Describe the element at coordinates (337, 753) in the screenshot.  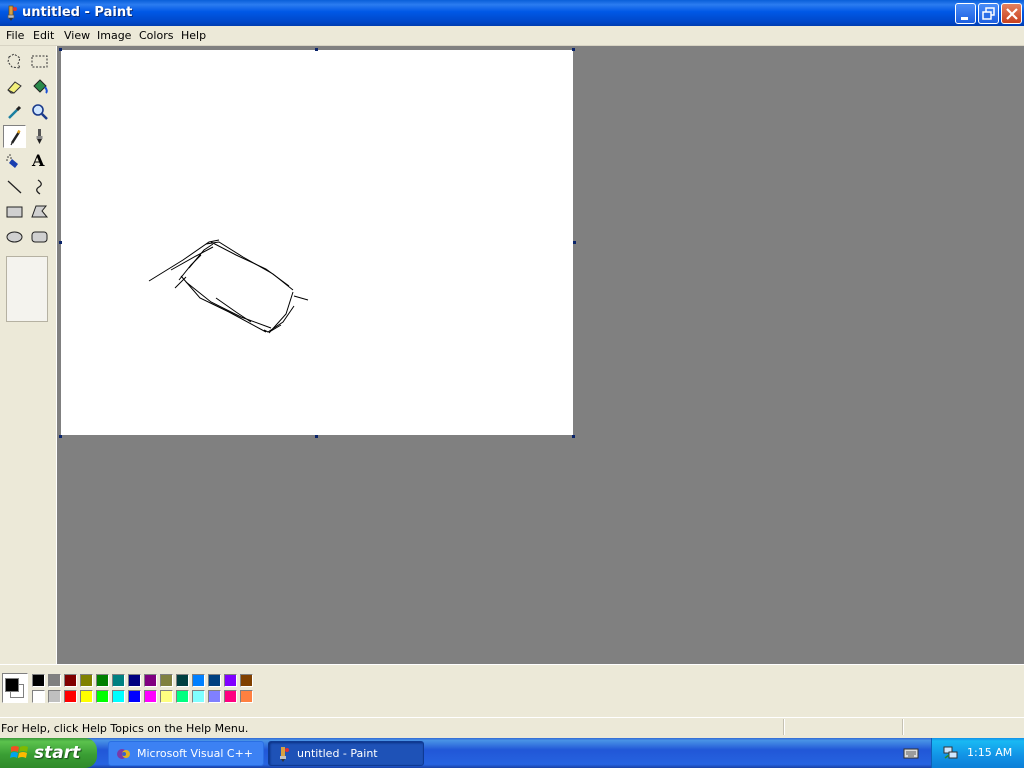
I see `task-label: untitled - Paint` at that location.